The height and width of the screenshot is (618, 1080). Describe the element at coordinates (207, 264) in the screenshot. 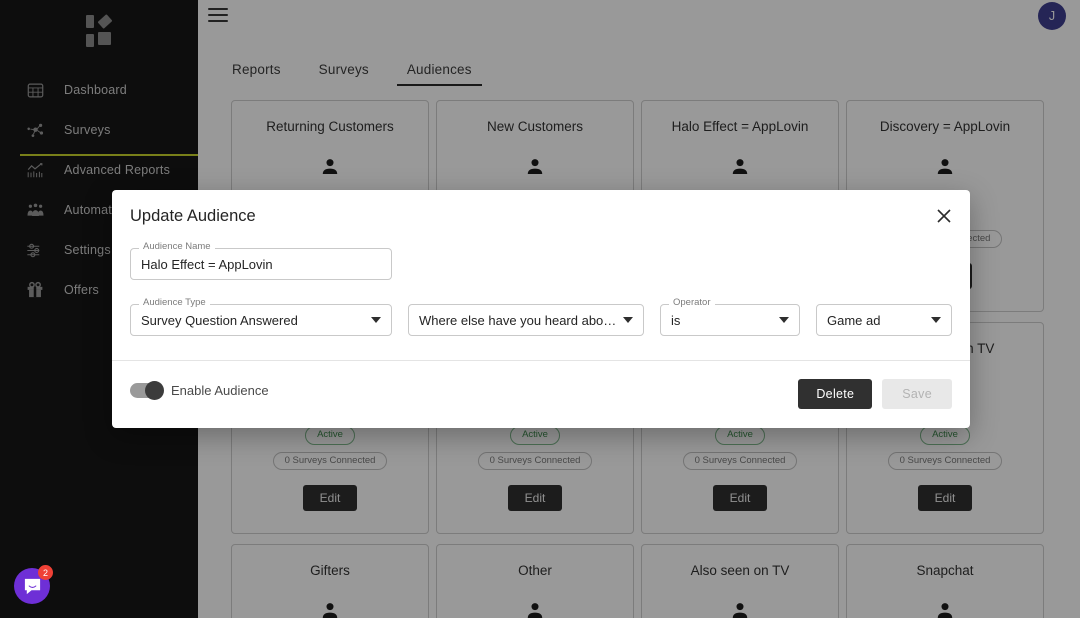

I see `audience-name-value: Halo Effect = AppLovin` at that location.